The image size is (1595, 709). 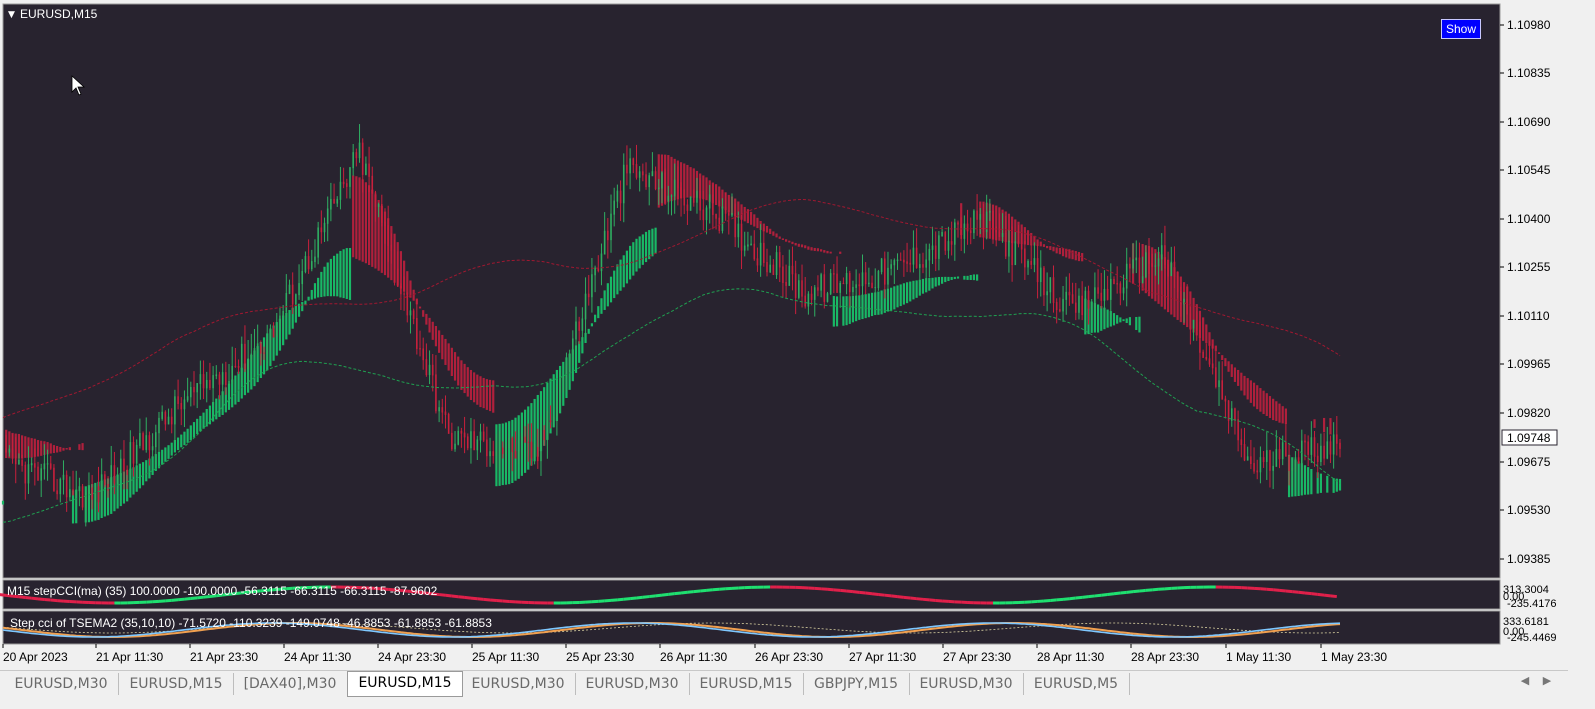 I want to click on price-tick-label: 1.09675, so click(x=1529, y=462).